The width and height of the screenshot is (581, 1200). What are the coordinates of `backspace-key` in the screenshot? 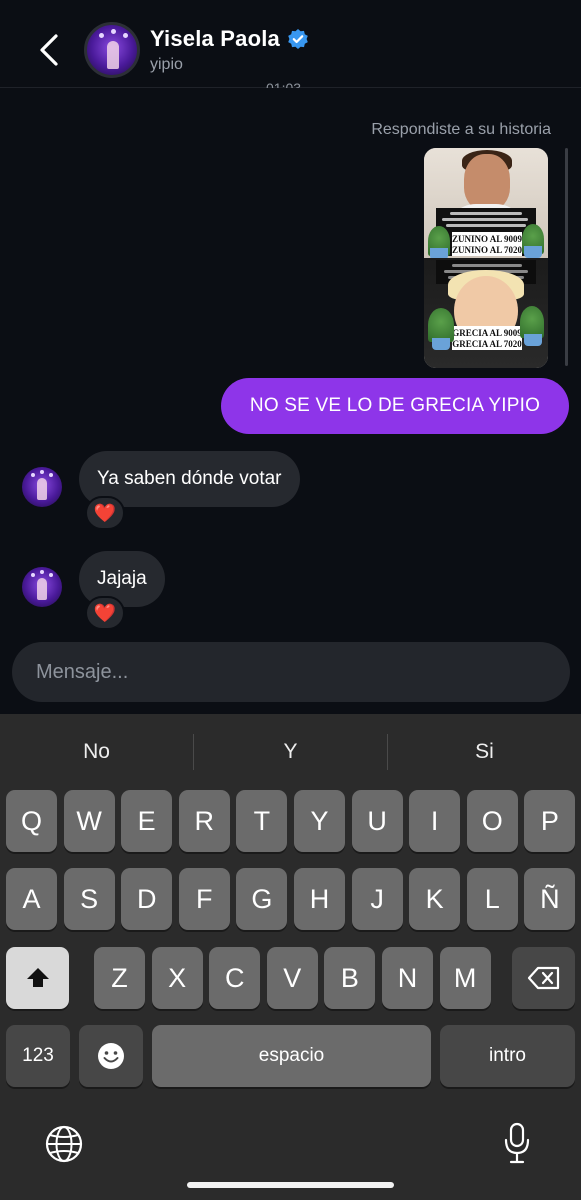 It's located at (543, 978).